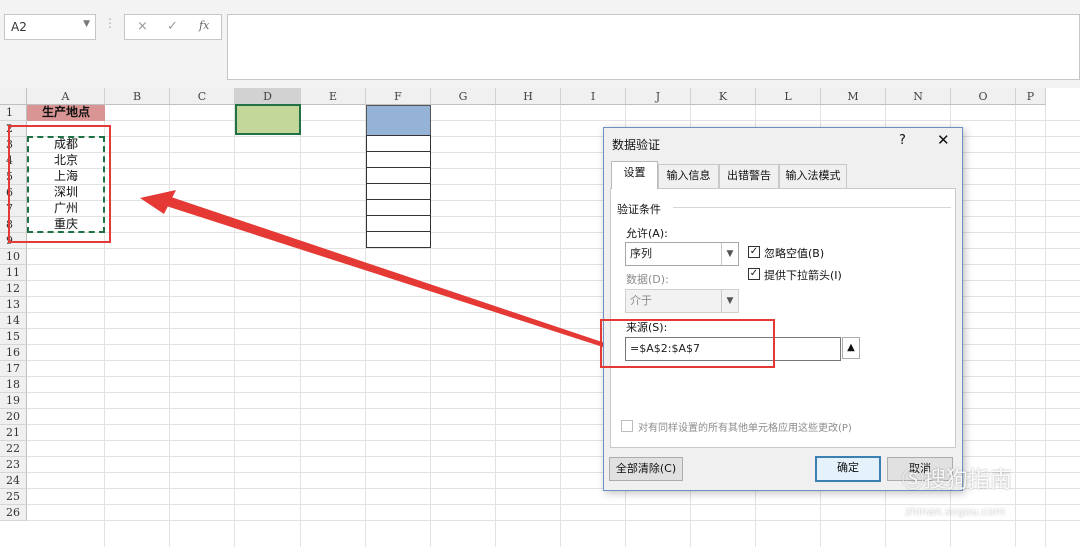  What do you see at coordinates (955, 511) in the screenshot?
I see `watermark-url: zhinan.sogou.com` at bounding box center [955, 511].